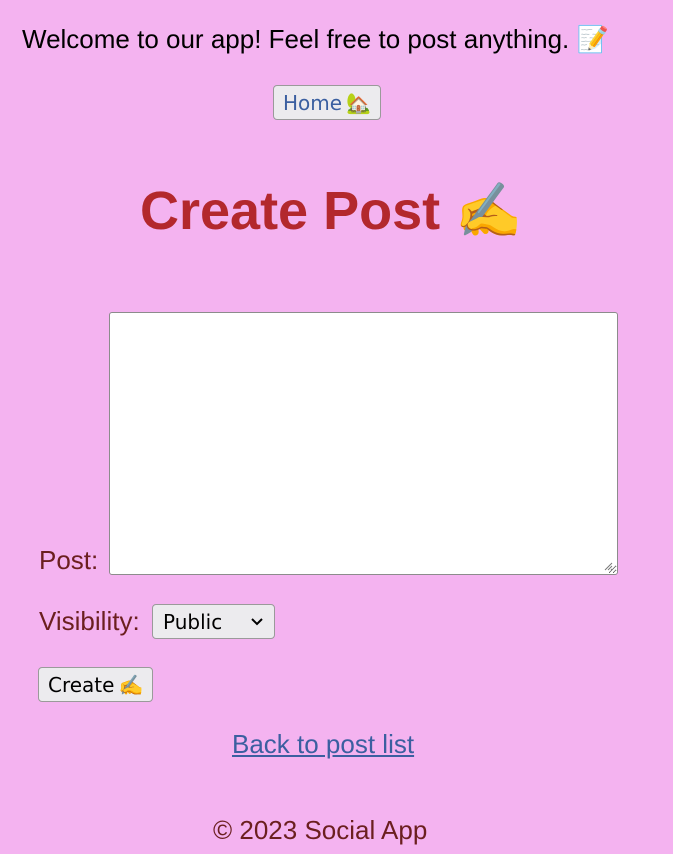 This screenshot has width=673, height=854. Describe the element at coordinates (257, 621) in the screenshot. I see `chevron-down-icon` at that location.